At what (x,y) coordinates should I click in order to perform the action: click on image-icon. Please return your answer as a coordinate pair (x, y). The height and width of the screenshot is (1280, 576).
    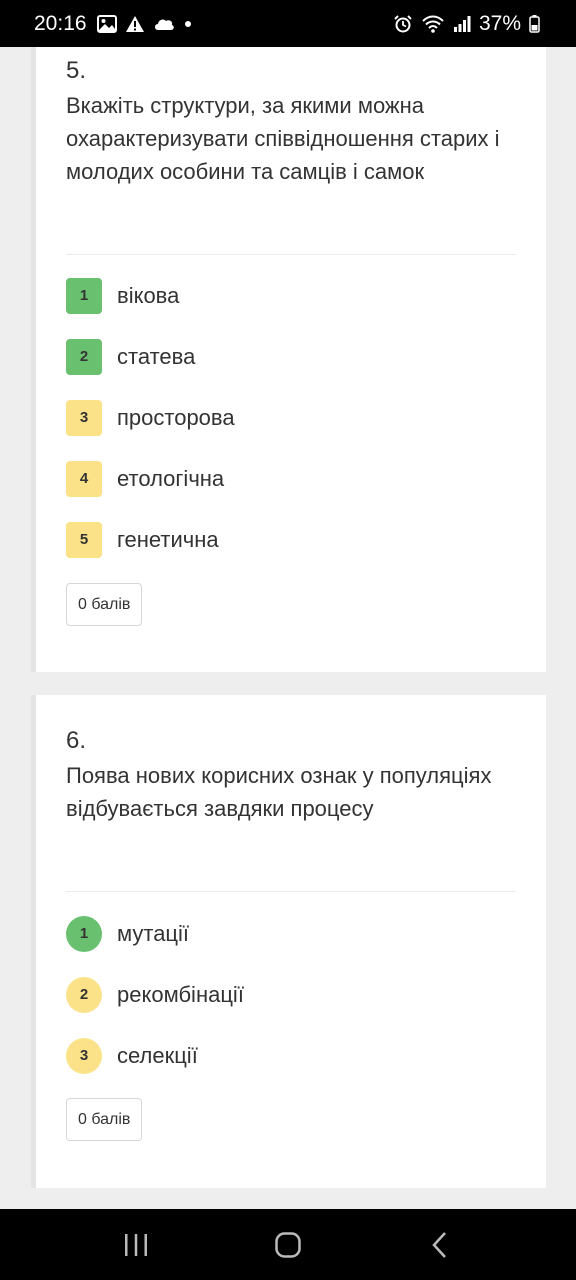
    Looking at the image, I should click on (106, 23).